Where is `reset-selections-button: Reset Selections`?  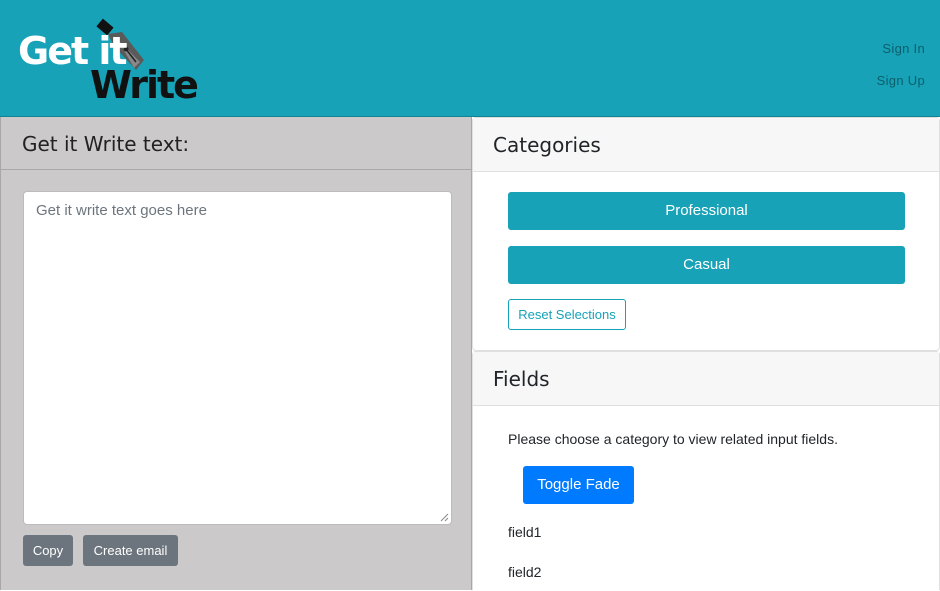 reset-selections-button: Reset Selections is located at coordinates (567, 314).